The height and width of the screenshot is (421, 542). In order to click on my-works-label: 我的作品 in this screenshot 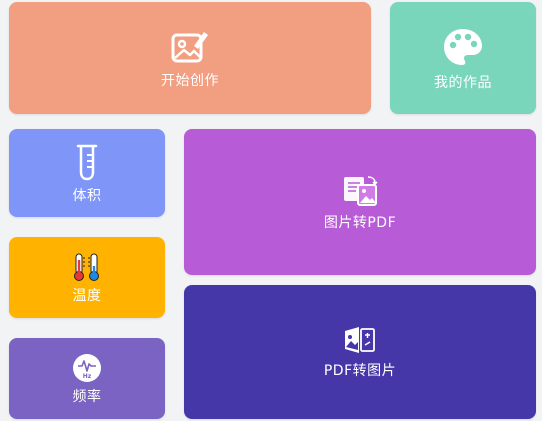, I will do `click(463, 83)`.